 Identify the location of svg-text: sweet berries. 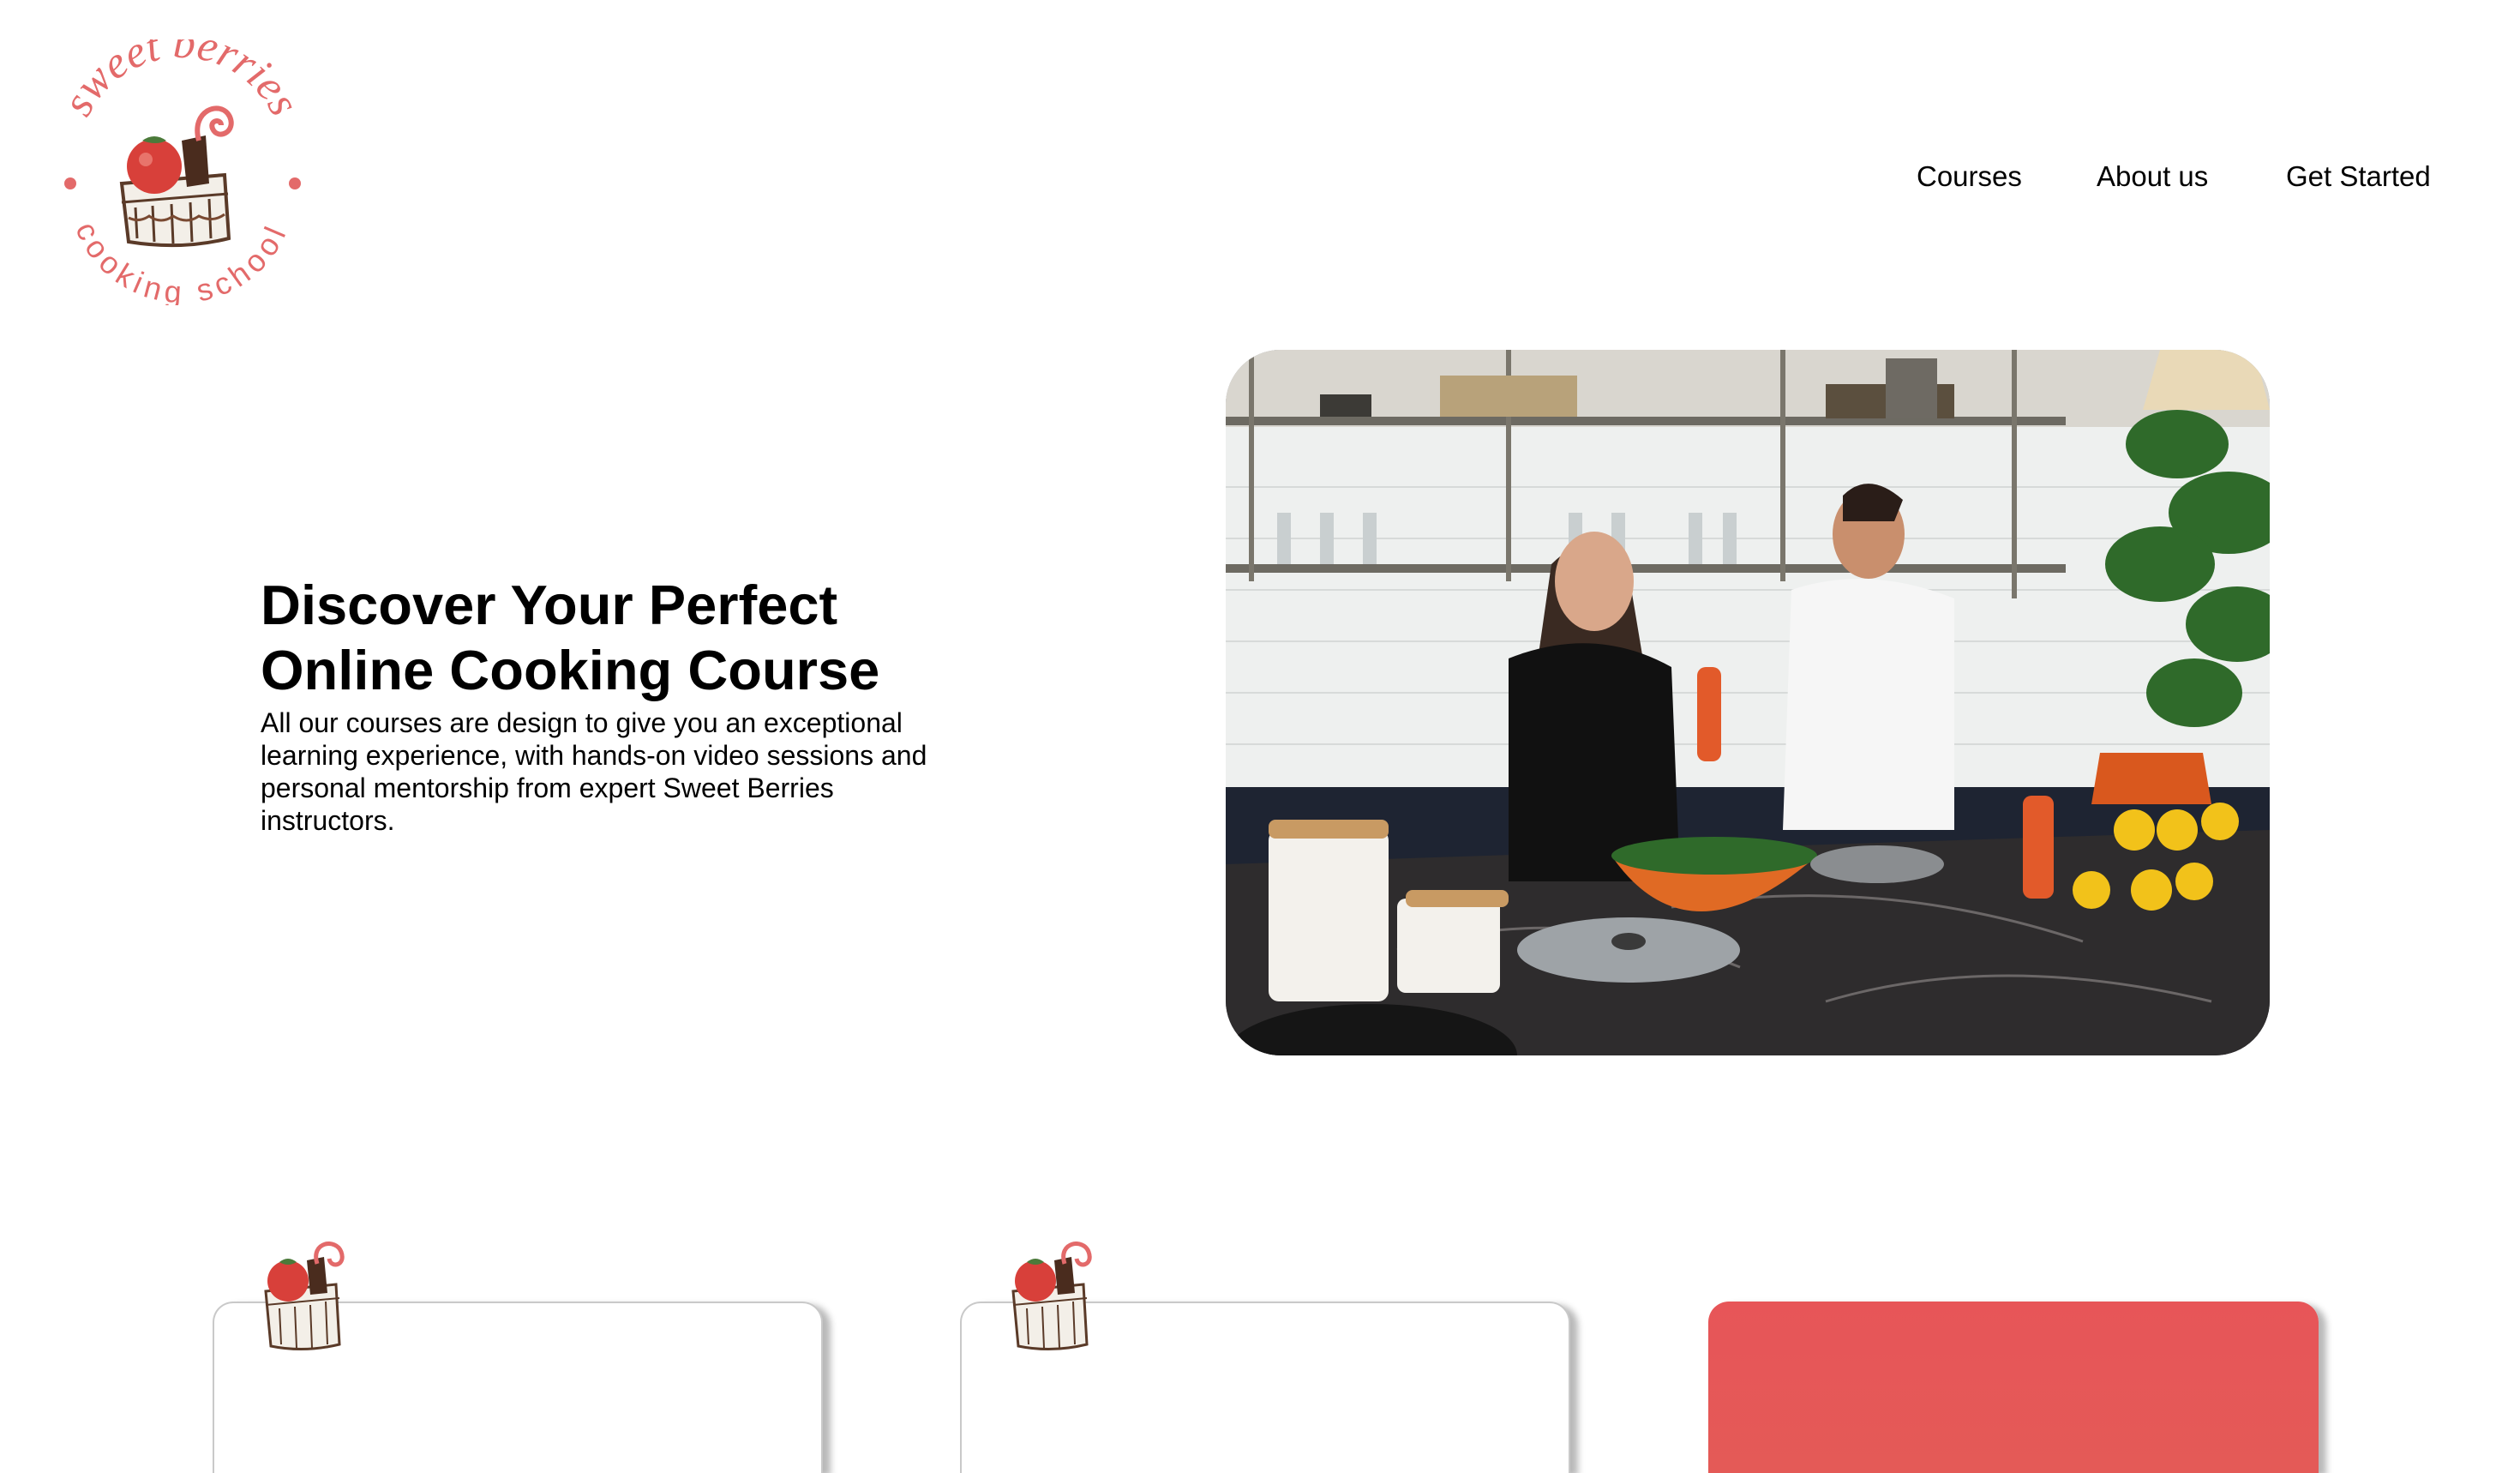
(181, 81).